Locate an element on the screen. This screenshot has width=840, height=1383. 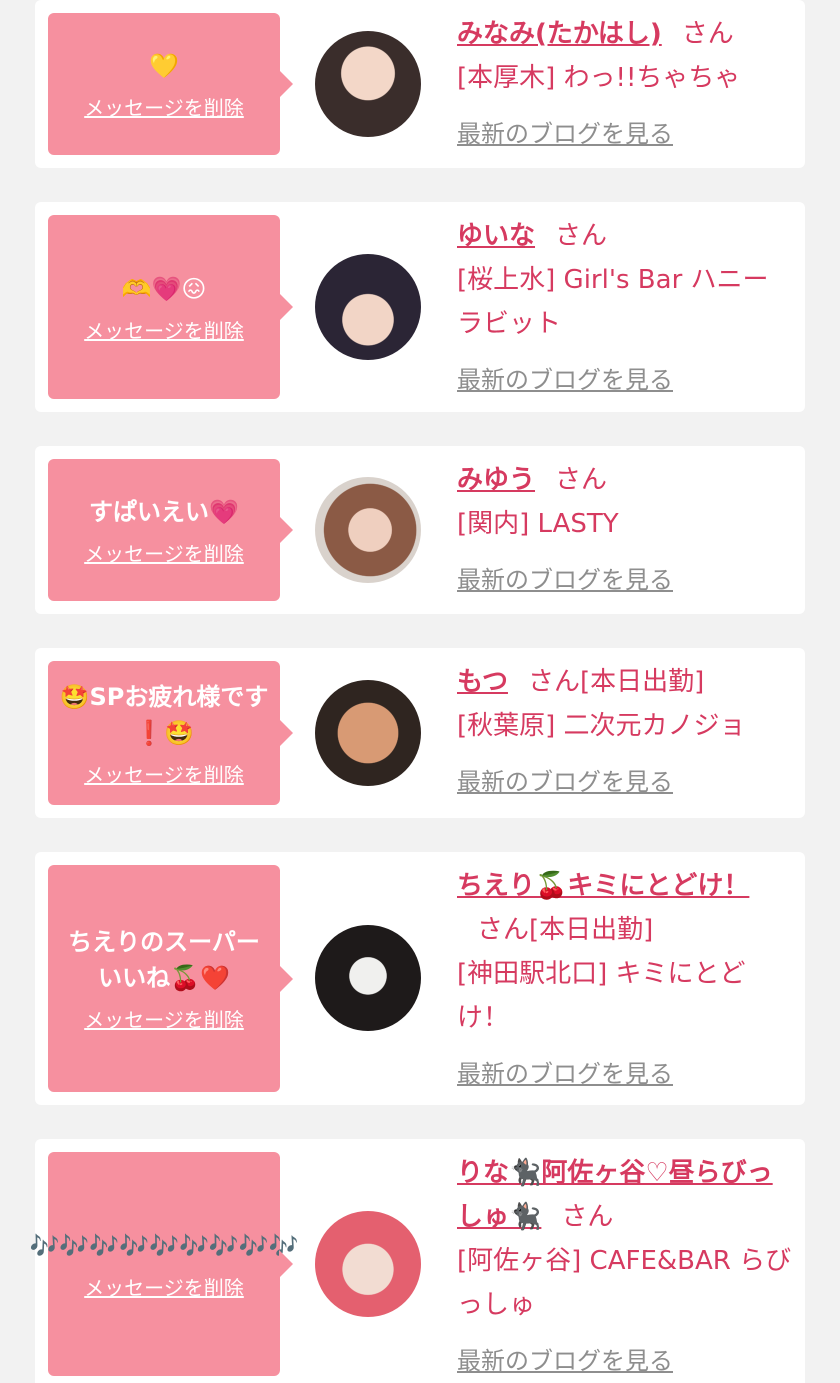
cast-info: ゆいな さん [桜上水] Girl's Bar ハニーラビット 最新のブログを見る is located at coordinates (624, 308).